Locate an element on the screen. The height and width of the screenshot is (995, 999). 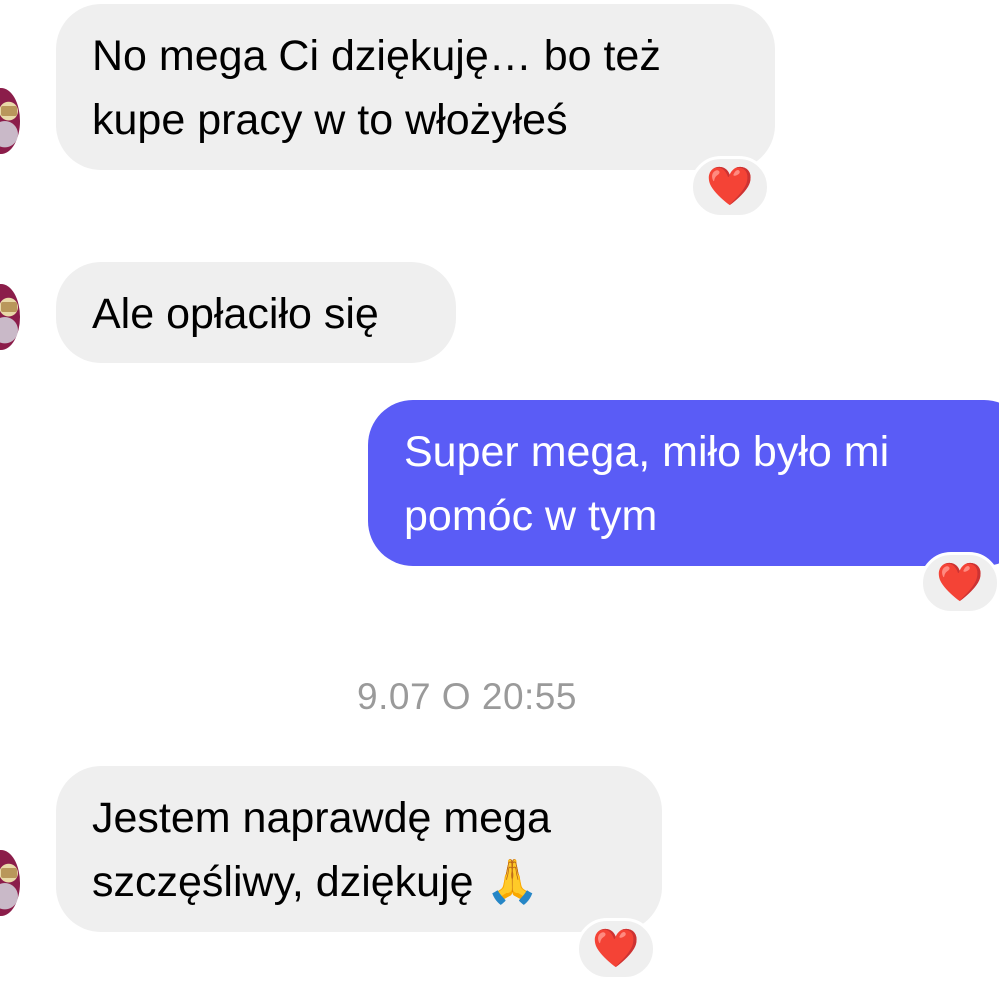
message-bubble-outgoing: Super mega, miło było mi pomóc w tym is located at coordinates (683, 483).